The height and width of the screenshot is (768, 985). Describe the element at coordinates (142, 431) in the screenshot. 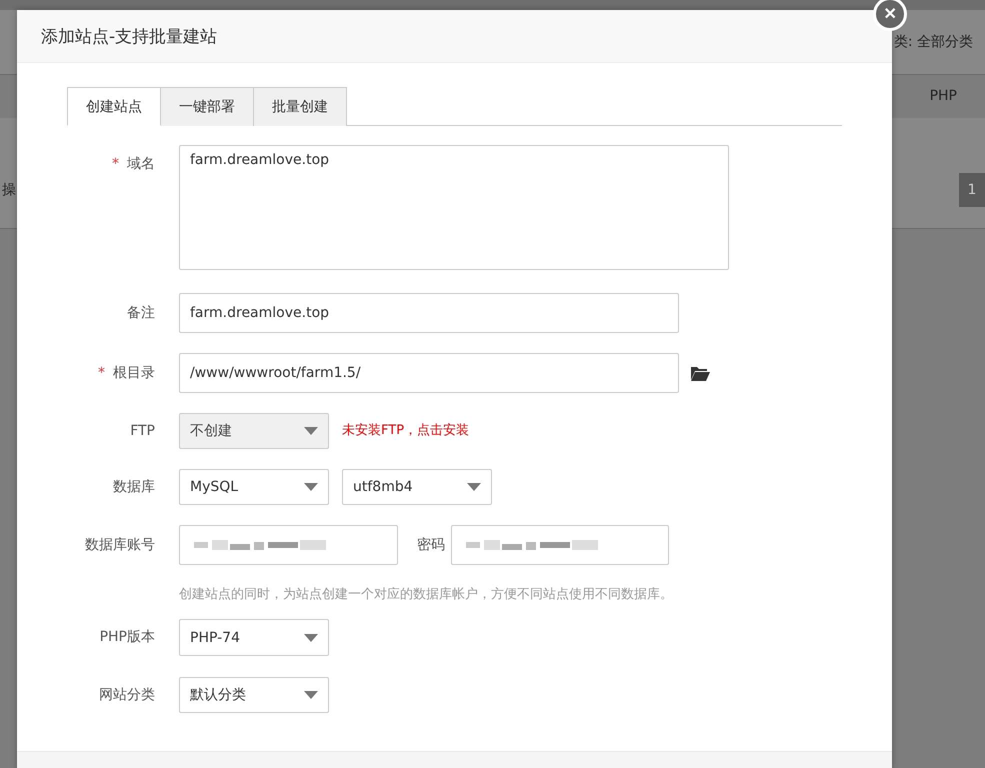

I see `field-label: FTP` at that location.